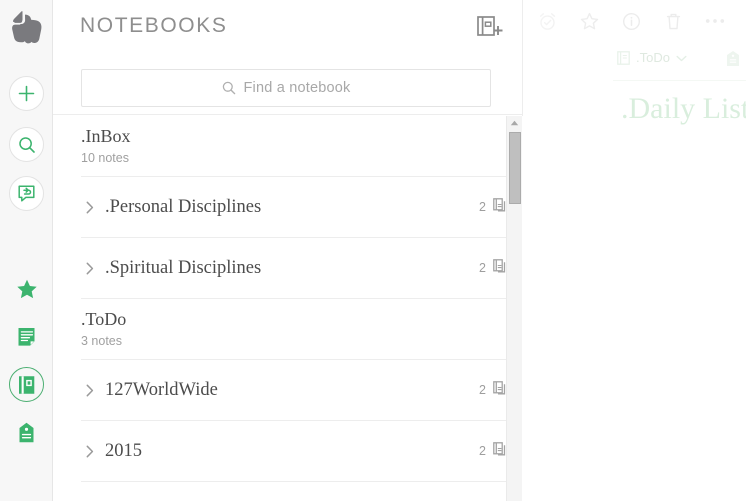  I want to click on delete-button, so click(673, 21).